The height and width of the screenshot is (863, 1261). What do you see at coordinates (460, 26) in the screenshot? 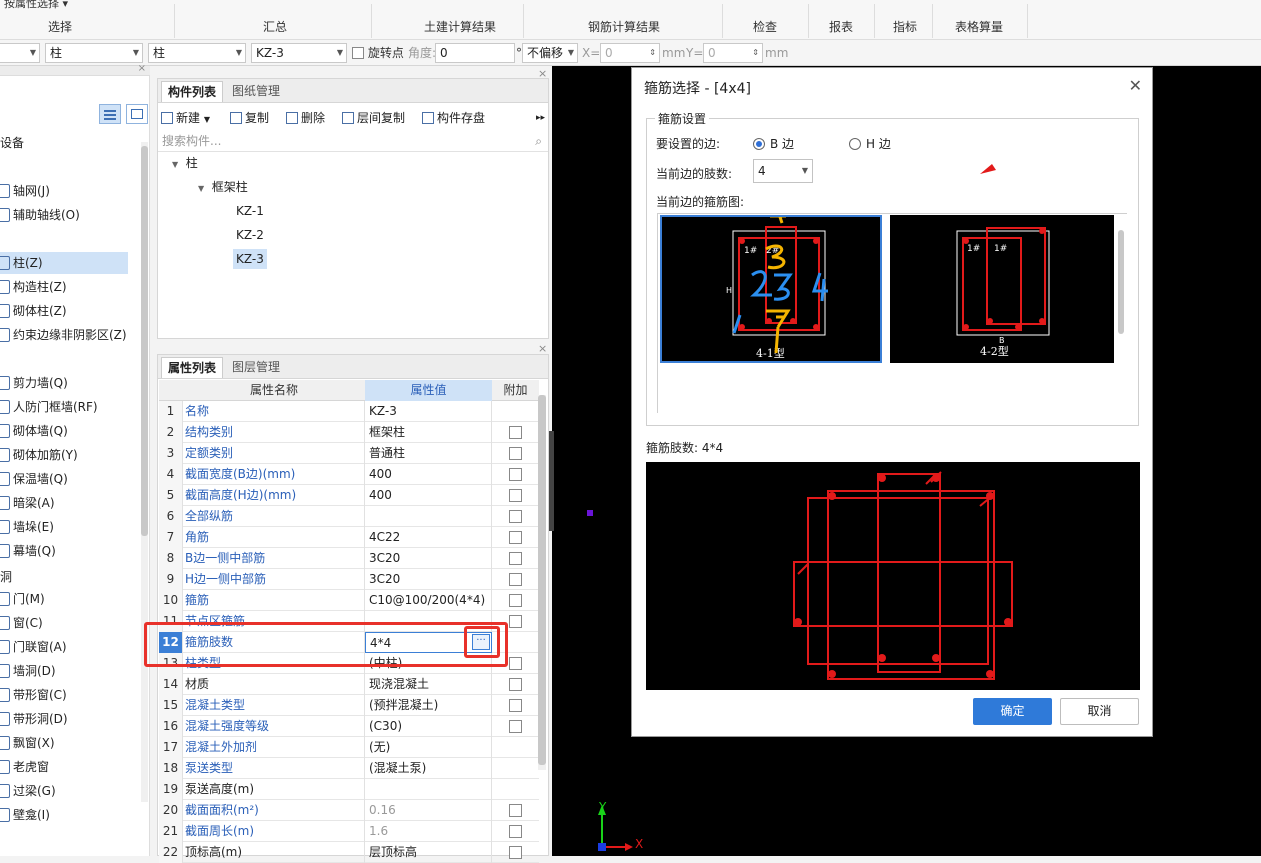
I see `ribbon-group-civil-results: 土建计算结果` at bounding box center [460, 26].